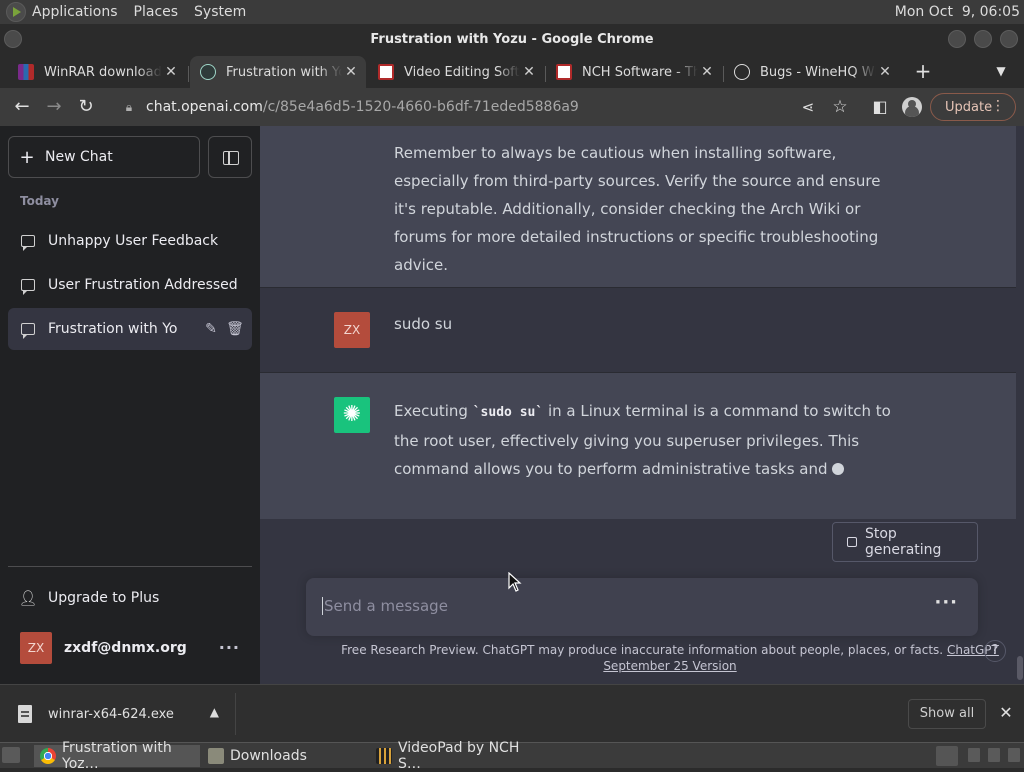 The image size is (1024, 772). What do you see at coordinates (22, 107) in the screenshot?
I see `back-arrow-icon: ←` at bounding box center [22, 107].